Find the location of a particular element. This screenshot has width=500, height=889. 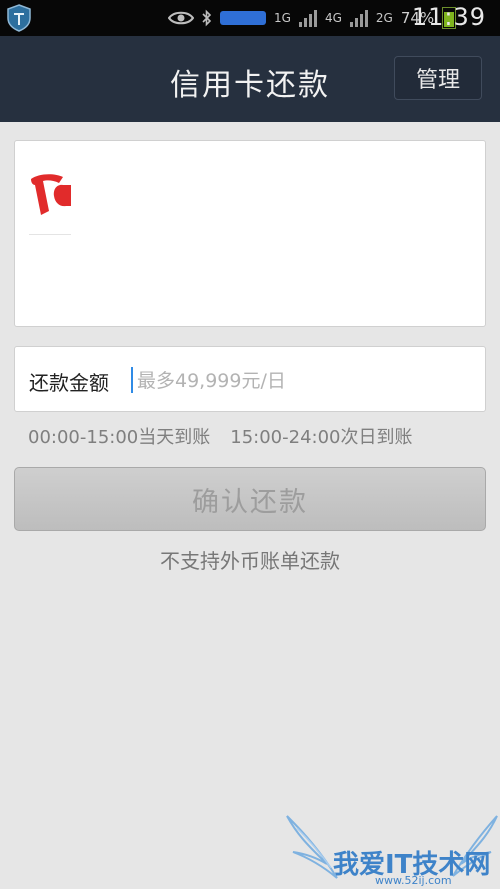

card-divider is located at coordinates (50, 234).